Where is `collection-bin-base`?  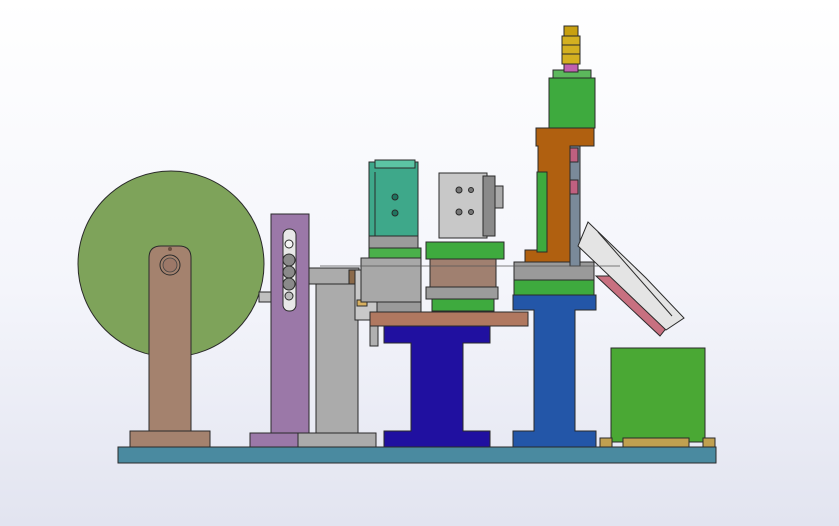
collection-bin-base is located at coordinates (656, 442).